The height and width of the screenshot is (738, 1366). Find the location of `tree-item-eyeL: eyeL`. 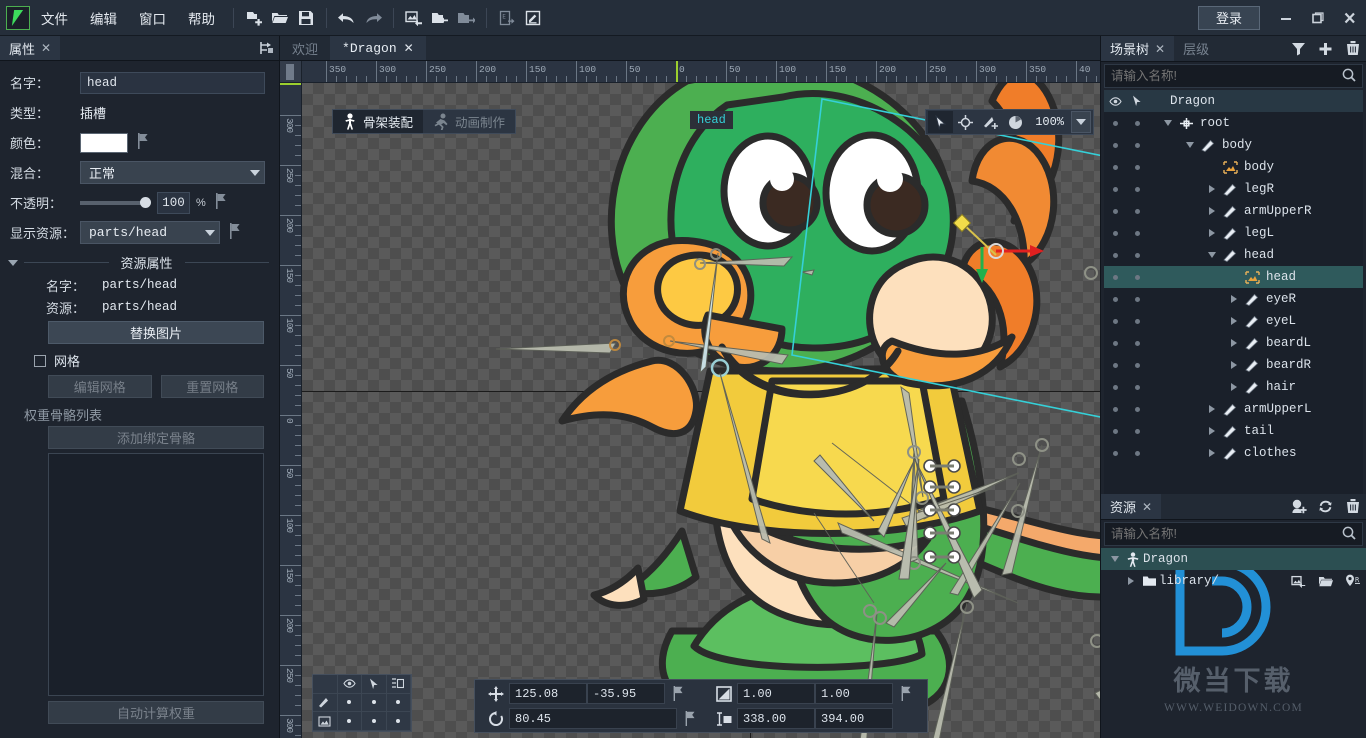

tree-item-eyeL: eyeL is located at coordinates (1233, 321).